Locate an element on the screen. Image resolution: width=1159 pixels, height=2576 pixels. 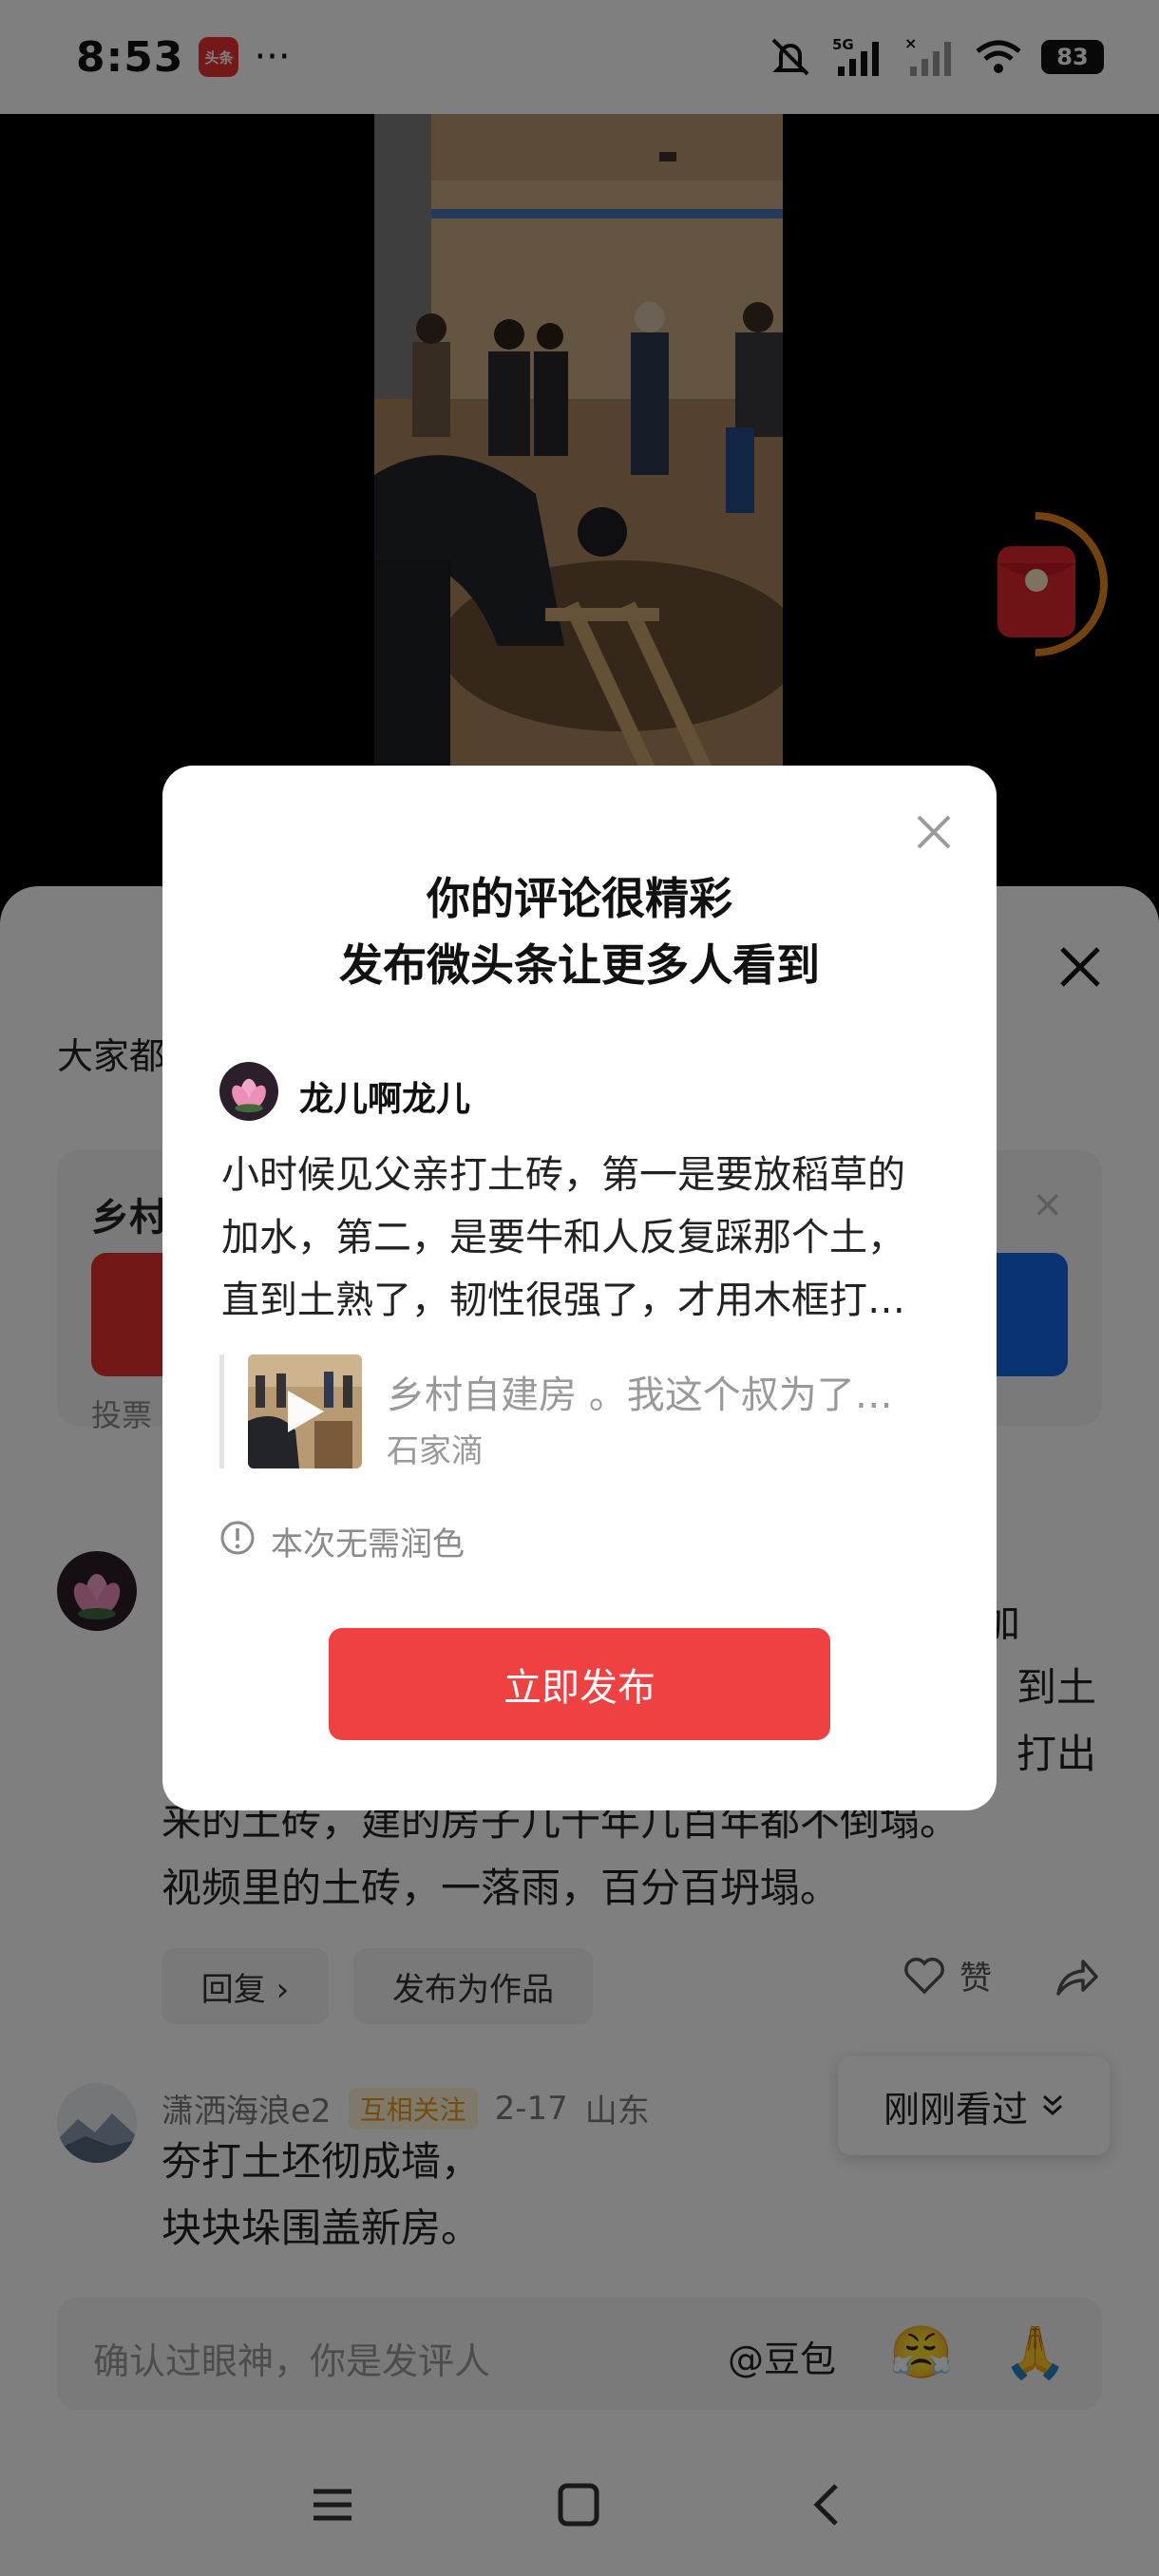
avatar is located at coordinates (248, 1091).